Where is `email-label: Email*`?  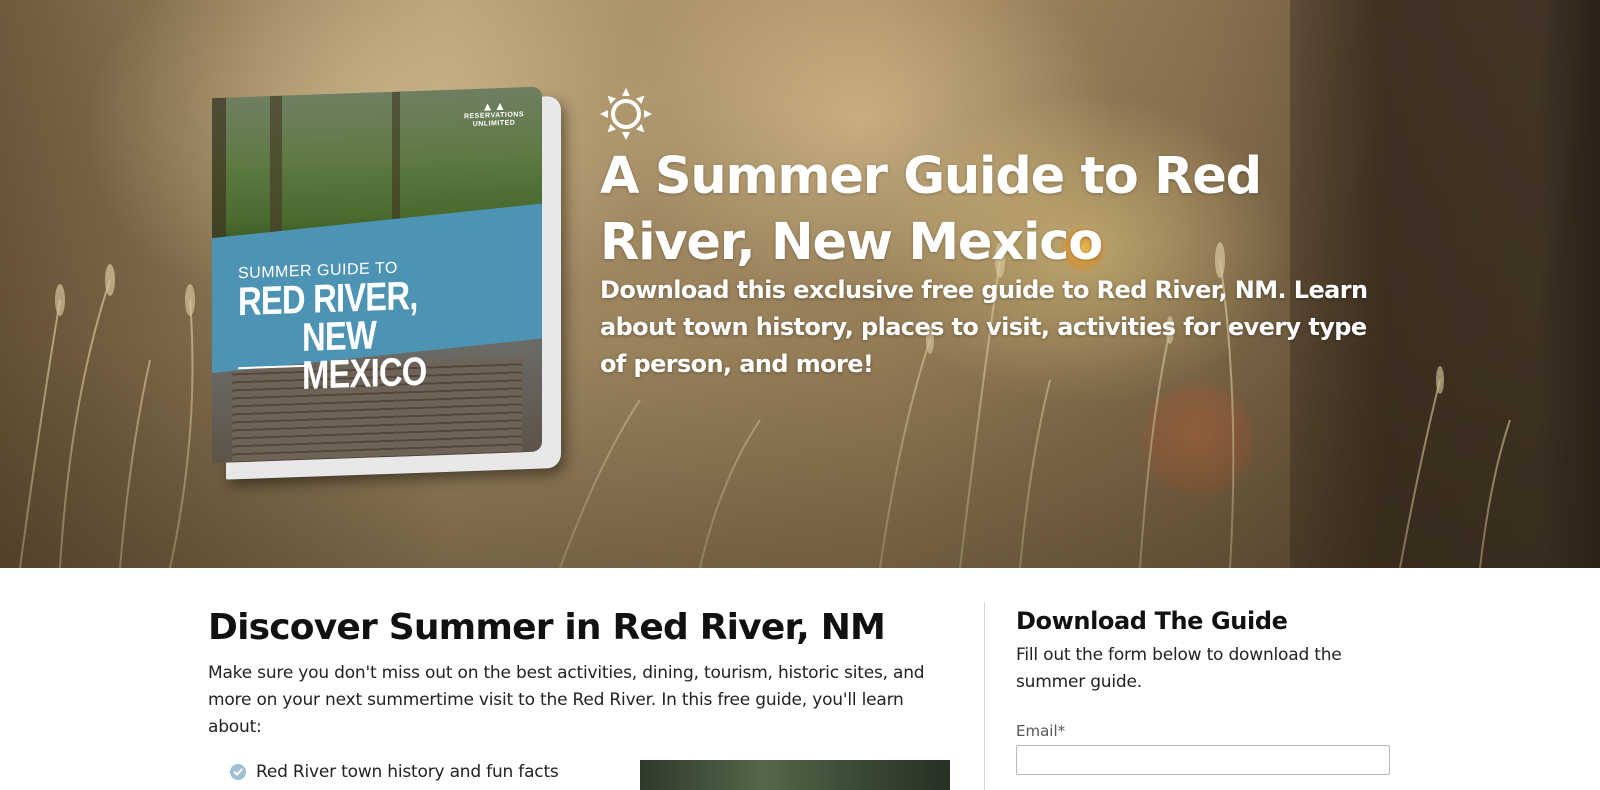
email-label: Email* is located at coordinates (1041, 731).